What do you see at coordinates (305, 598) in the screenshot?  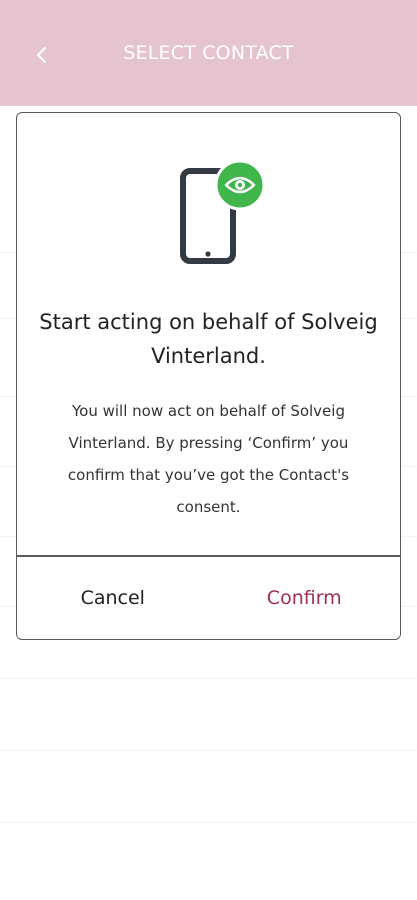 I see `confirm-button: Confirm` at bounding box center [305, 598].